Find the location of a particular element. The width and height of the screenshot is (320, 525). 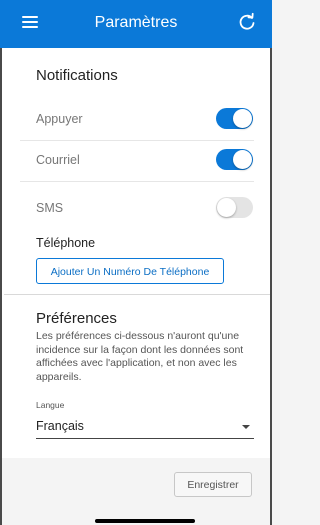

language-value: Français is located at coordinates (60, 426).